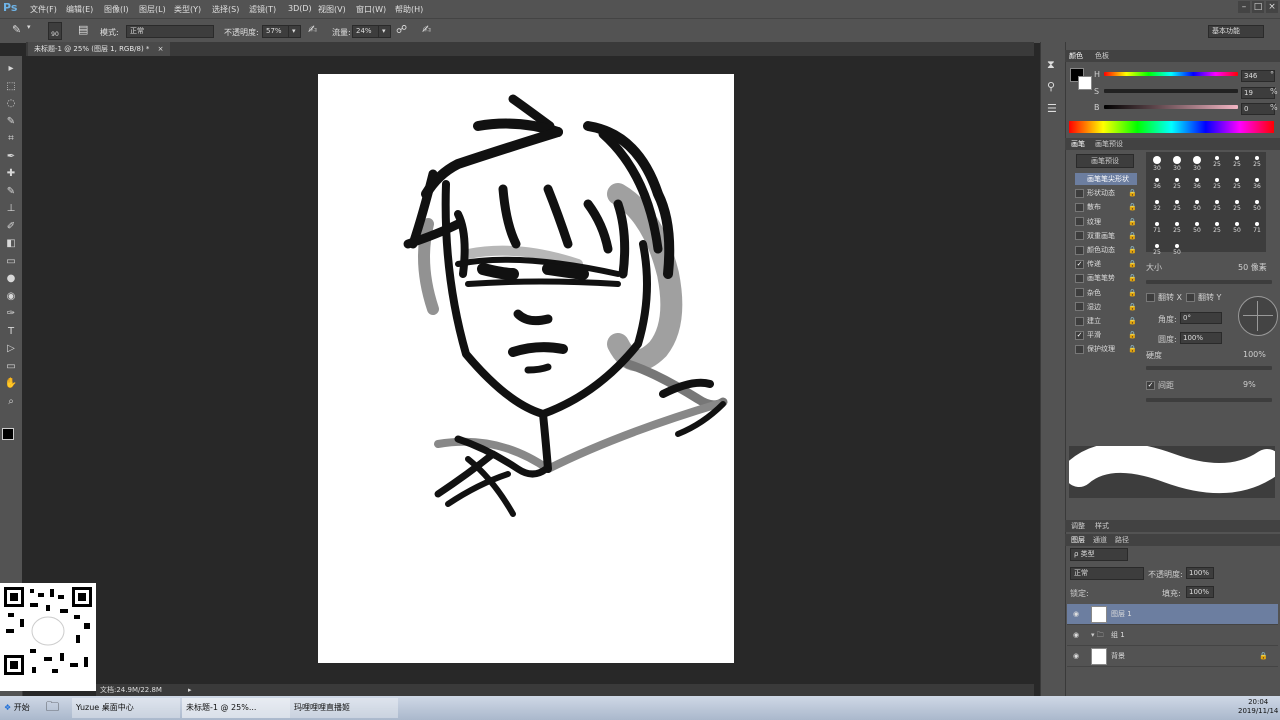  I want to click on menu-type: 类型(Y), so click(187, 9).